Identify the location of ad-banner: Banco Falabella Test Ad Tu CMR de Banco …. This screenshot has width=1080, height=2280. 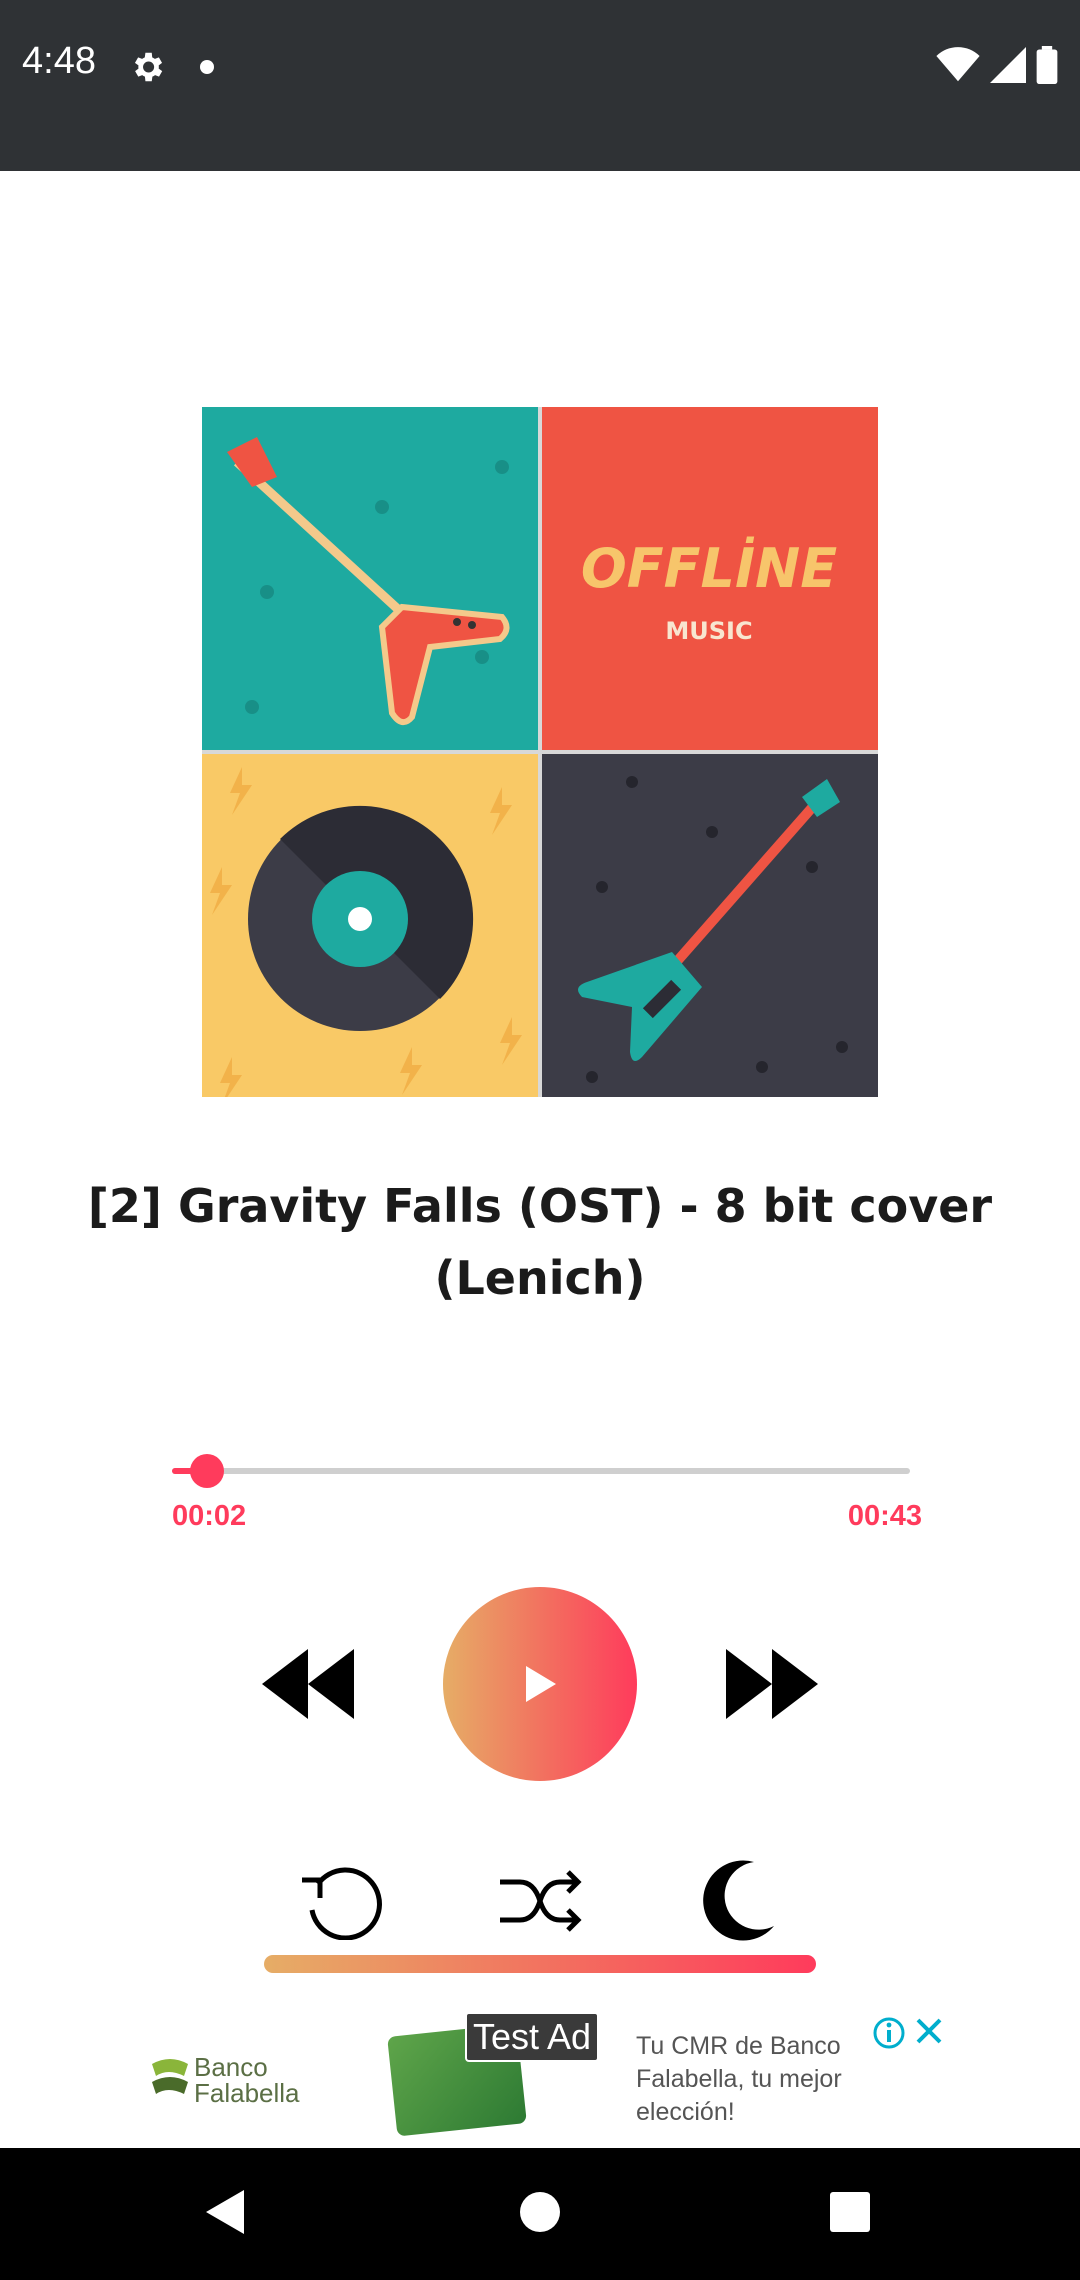
(540, 2074).